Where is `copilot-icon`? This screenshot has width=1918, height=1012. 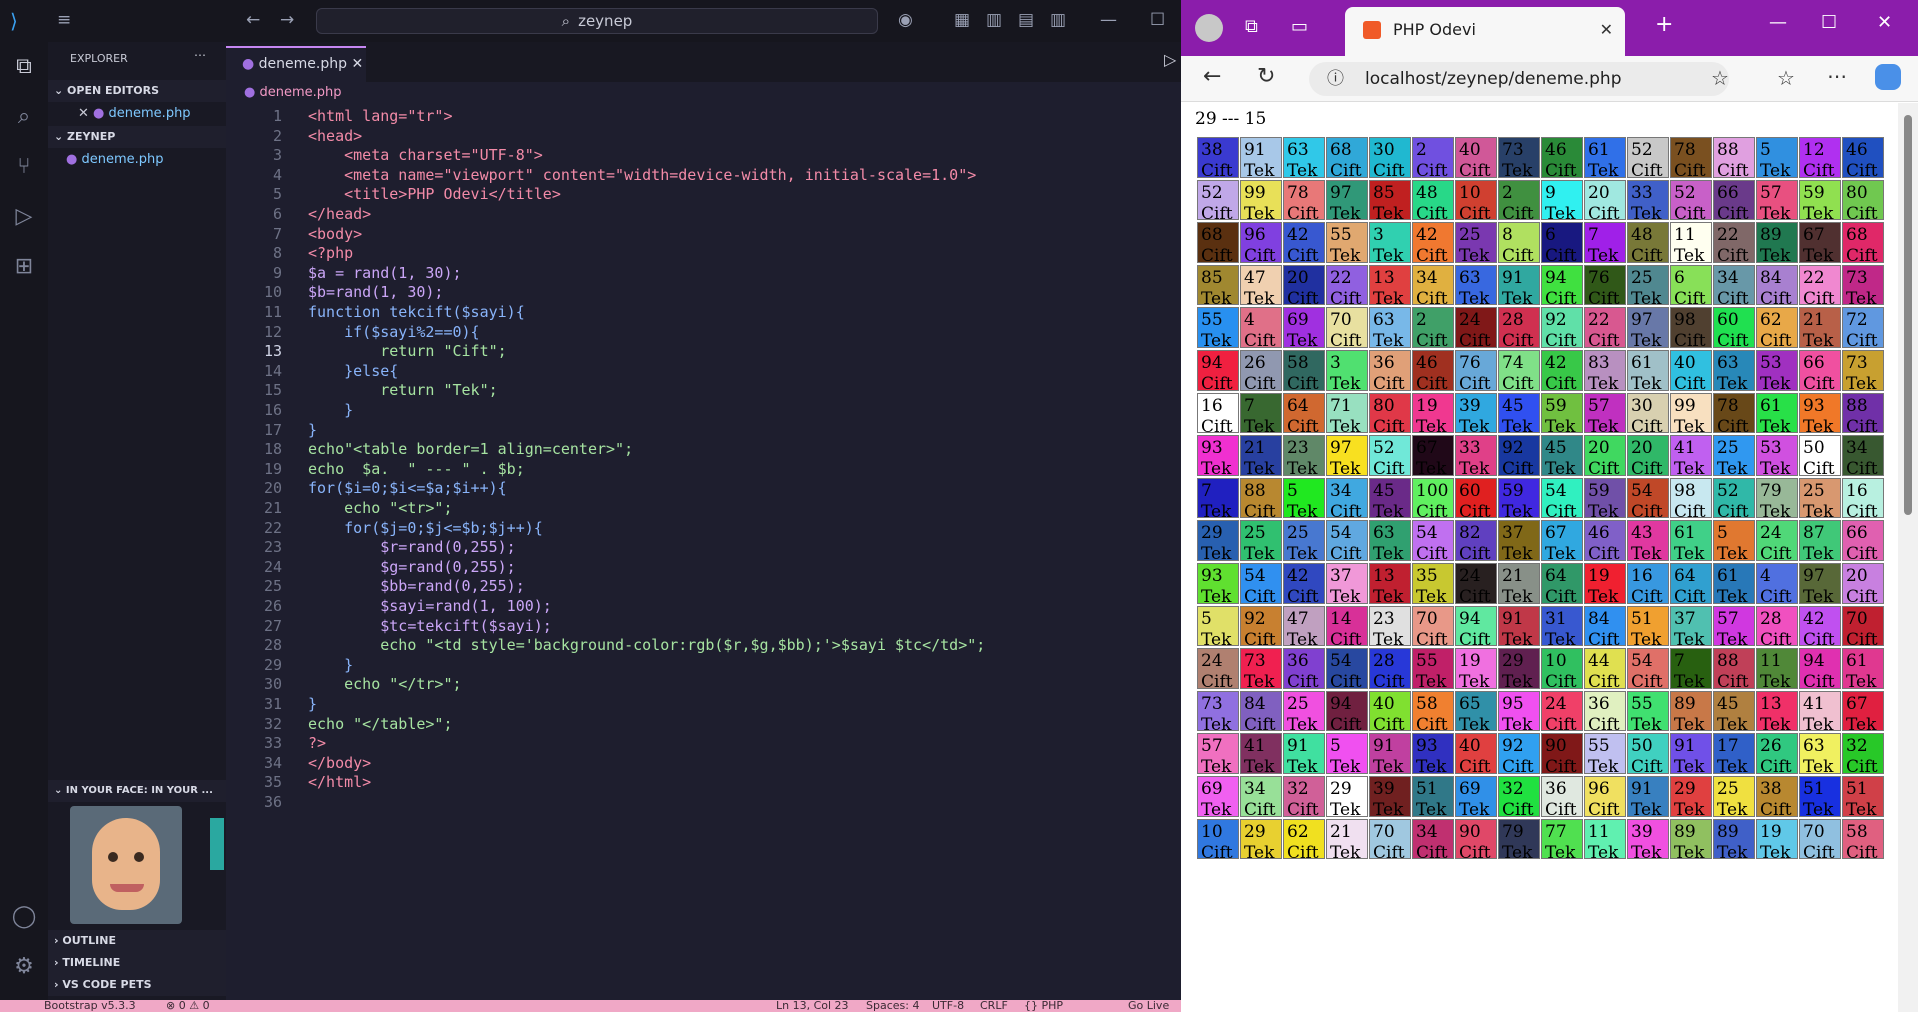 copilot-icon is located at coordinates (1888, 77).